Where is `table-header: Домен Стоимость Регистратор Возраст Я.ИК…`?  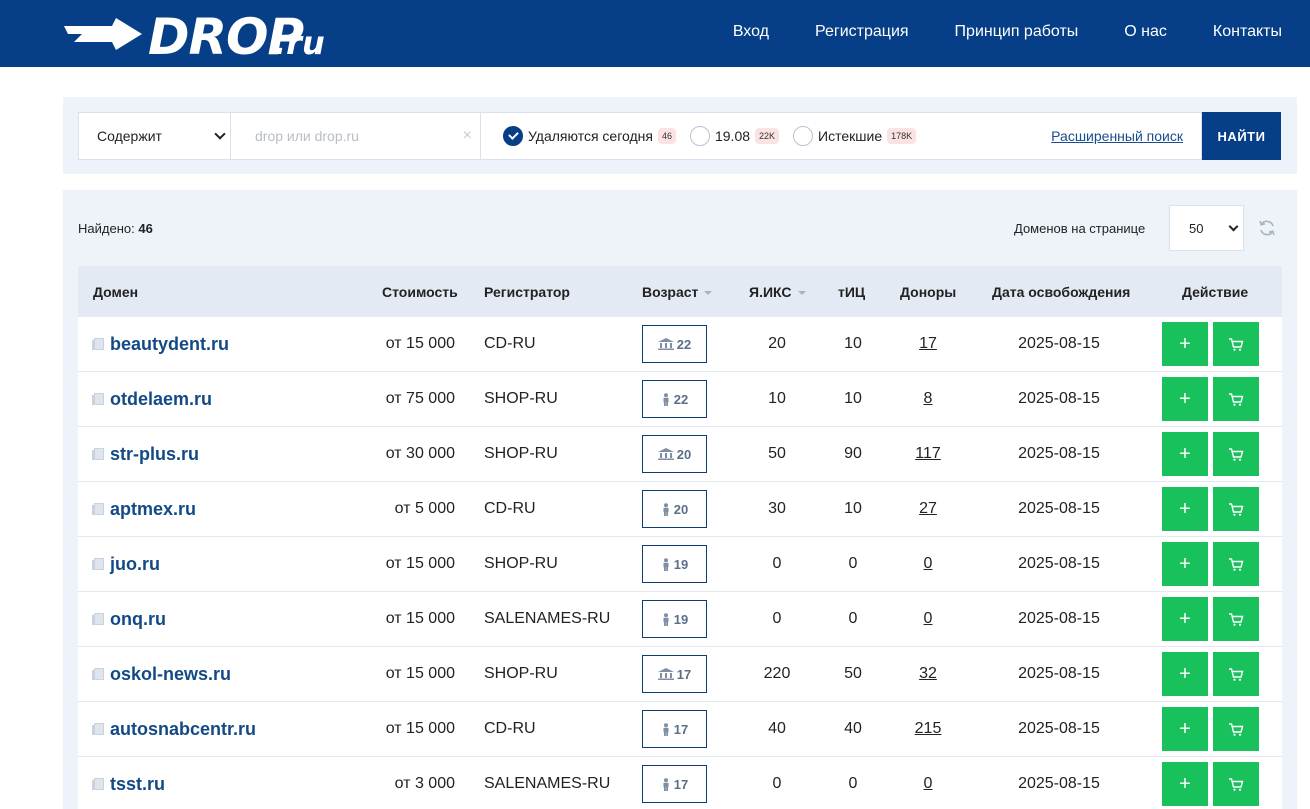
table-header: Домен Стоимость Регистратор Возраст Я.ИК… is located at coordinates (680, 291).